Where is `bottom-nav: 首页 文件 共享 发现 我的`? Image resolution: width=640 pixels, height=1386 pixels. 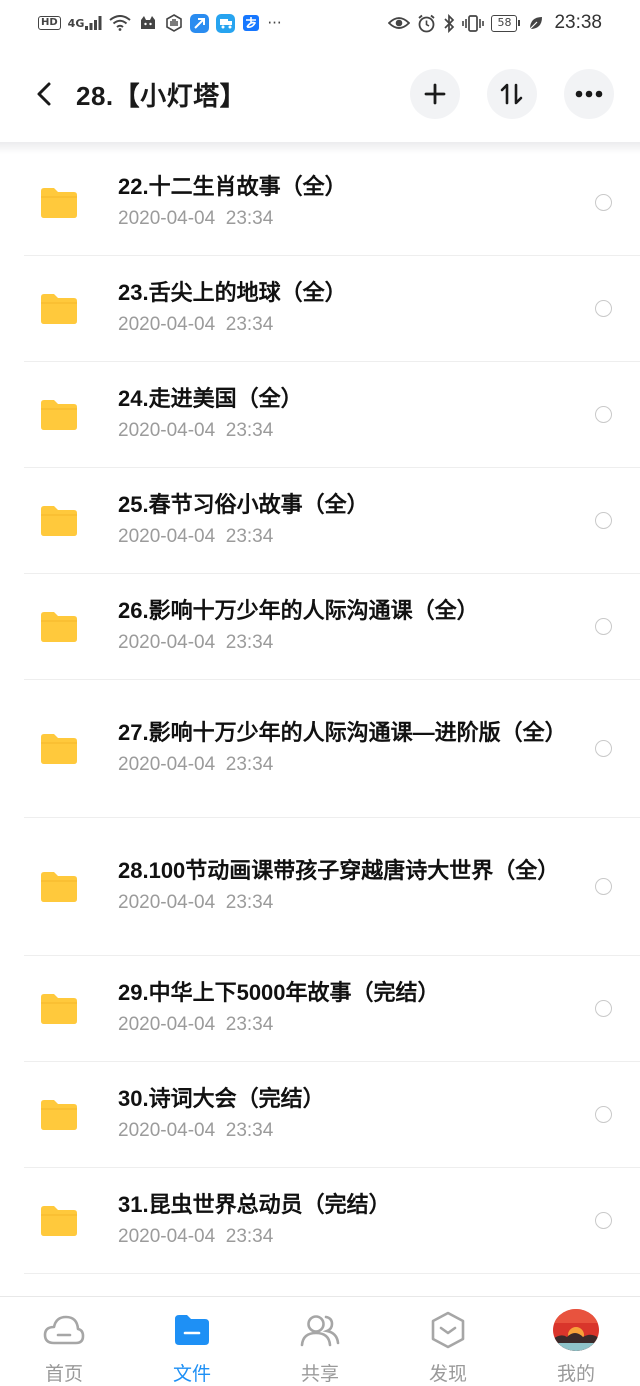 bottom-nav: 首页 文件 共享 发现 我的 is located at coordinates (320, 1341).